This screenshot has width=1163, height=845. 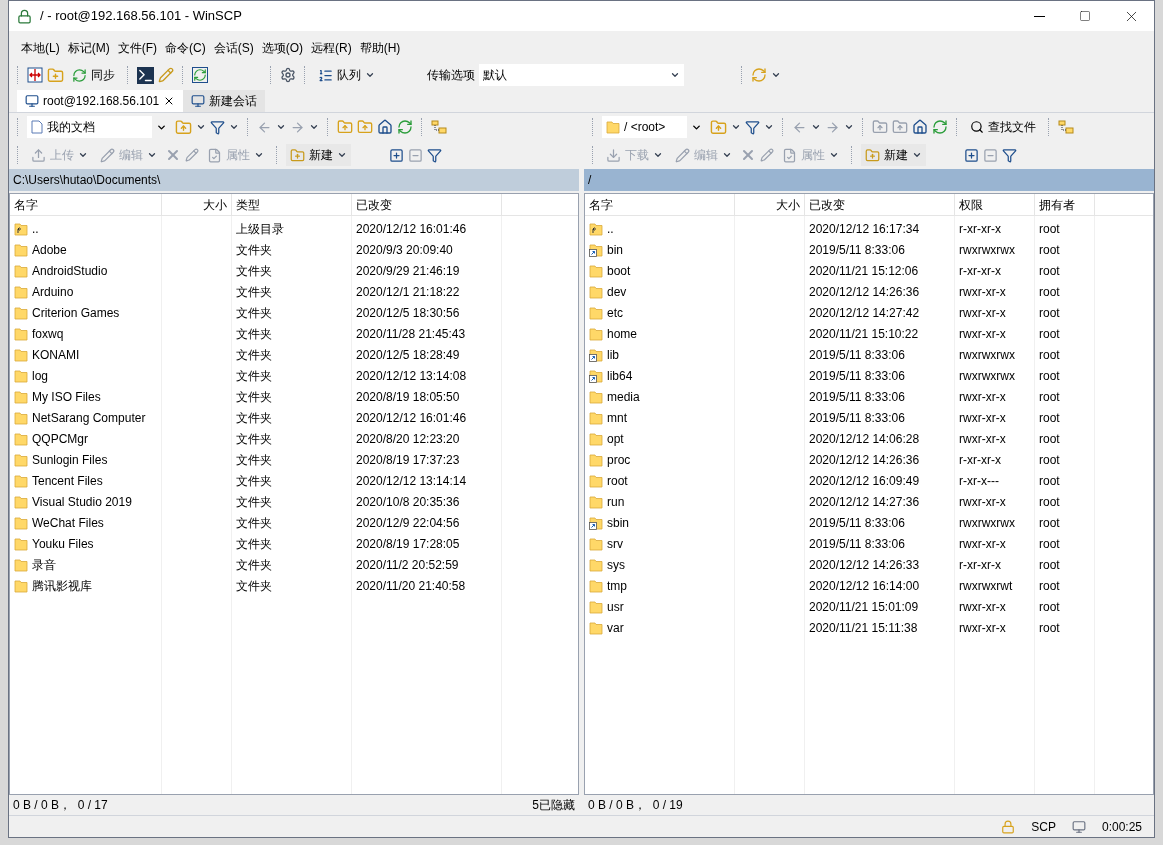 I want to click on file-name: Youku Files, so click(x=63, y=543).